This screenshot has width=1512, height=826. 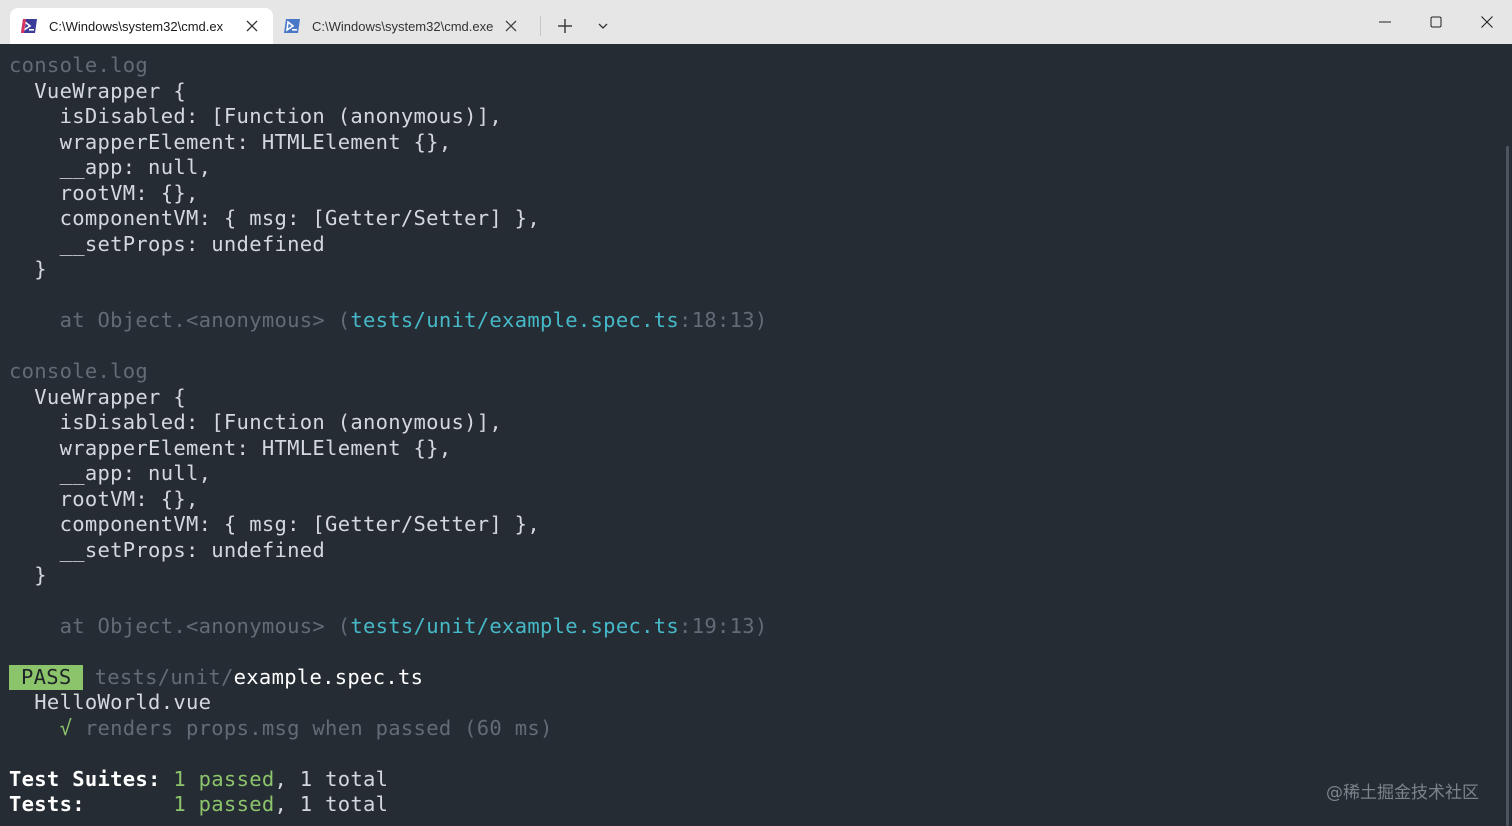 What do you see at coordinates (565, 26) in the screenshot?
I see `plus-icon` at bounding box center [565, 26].